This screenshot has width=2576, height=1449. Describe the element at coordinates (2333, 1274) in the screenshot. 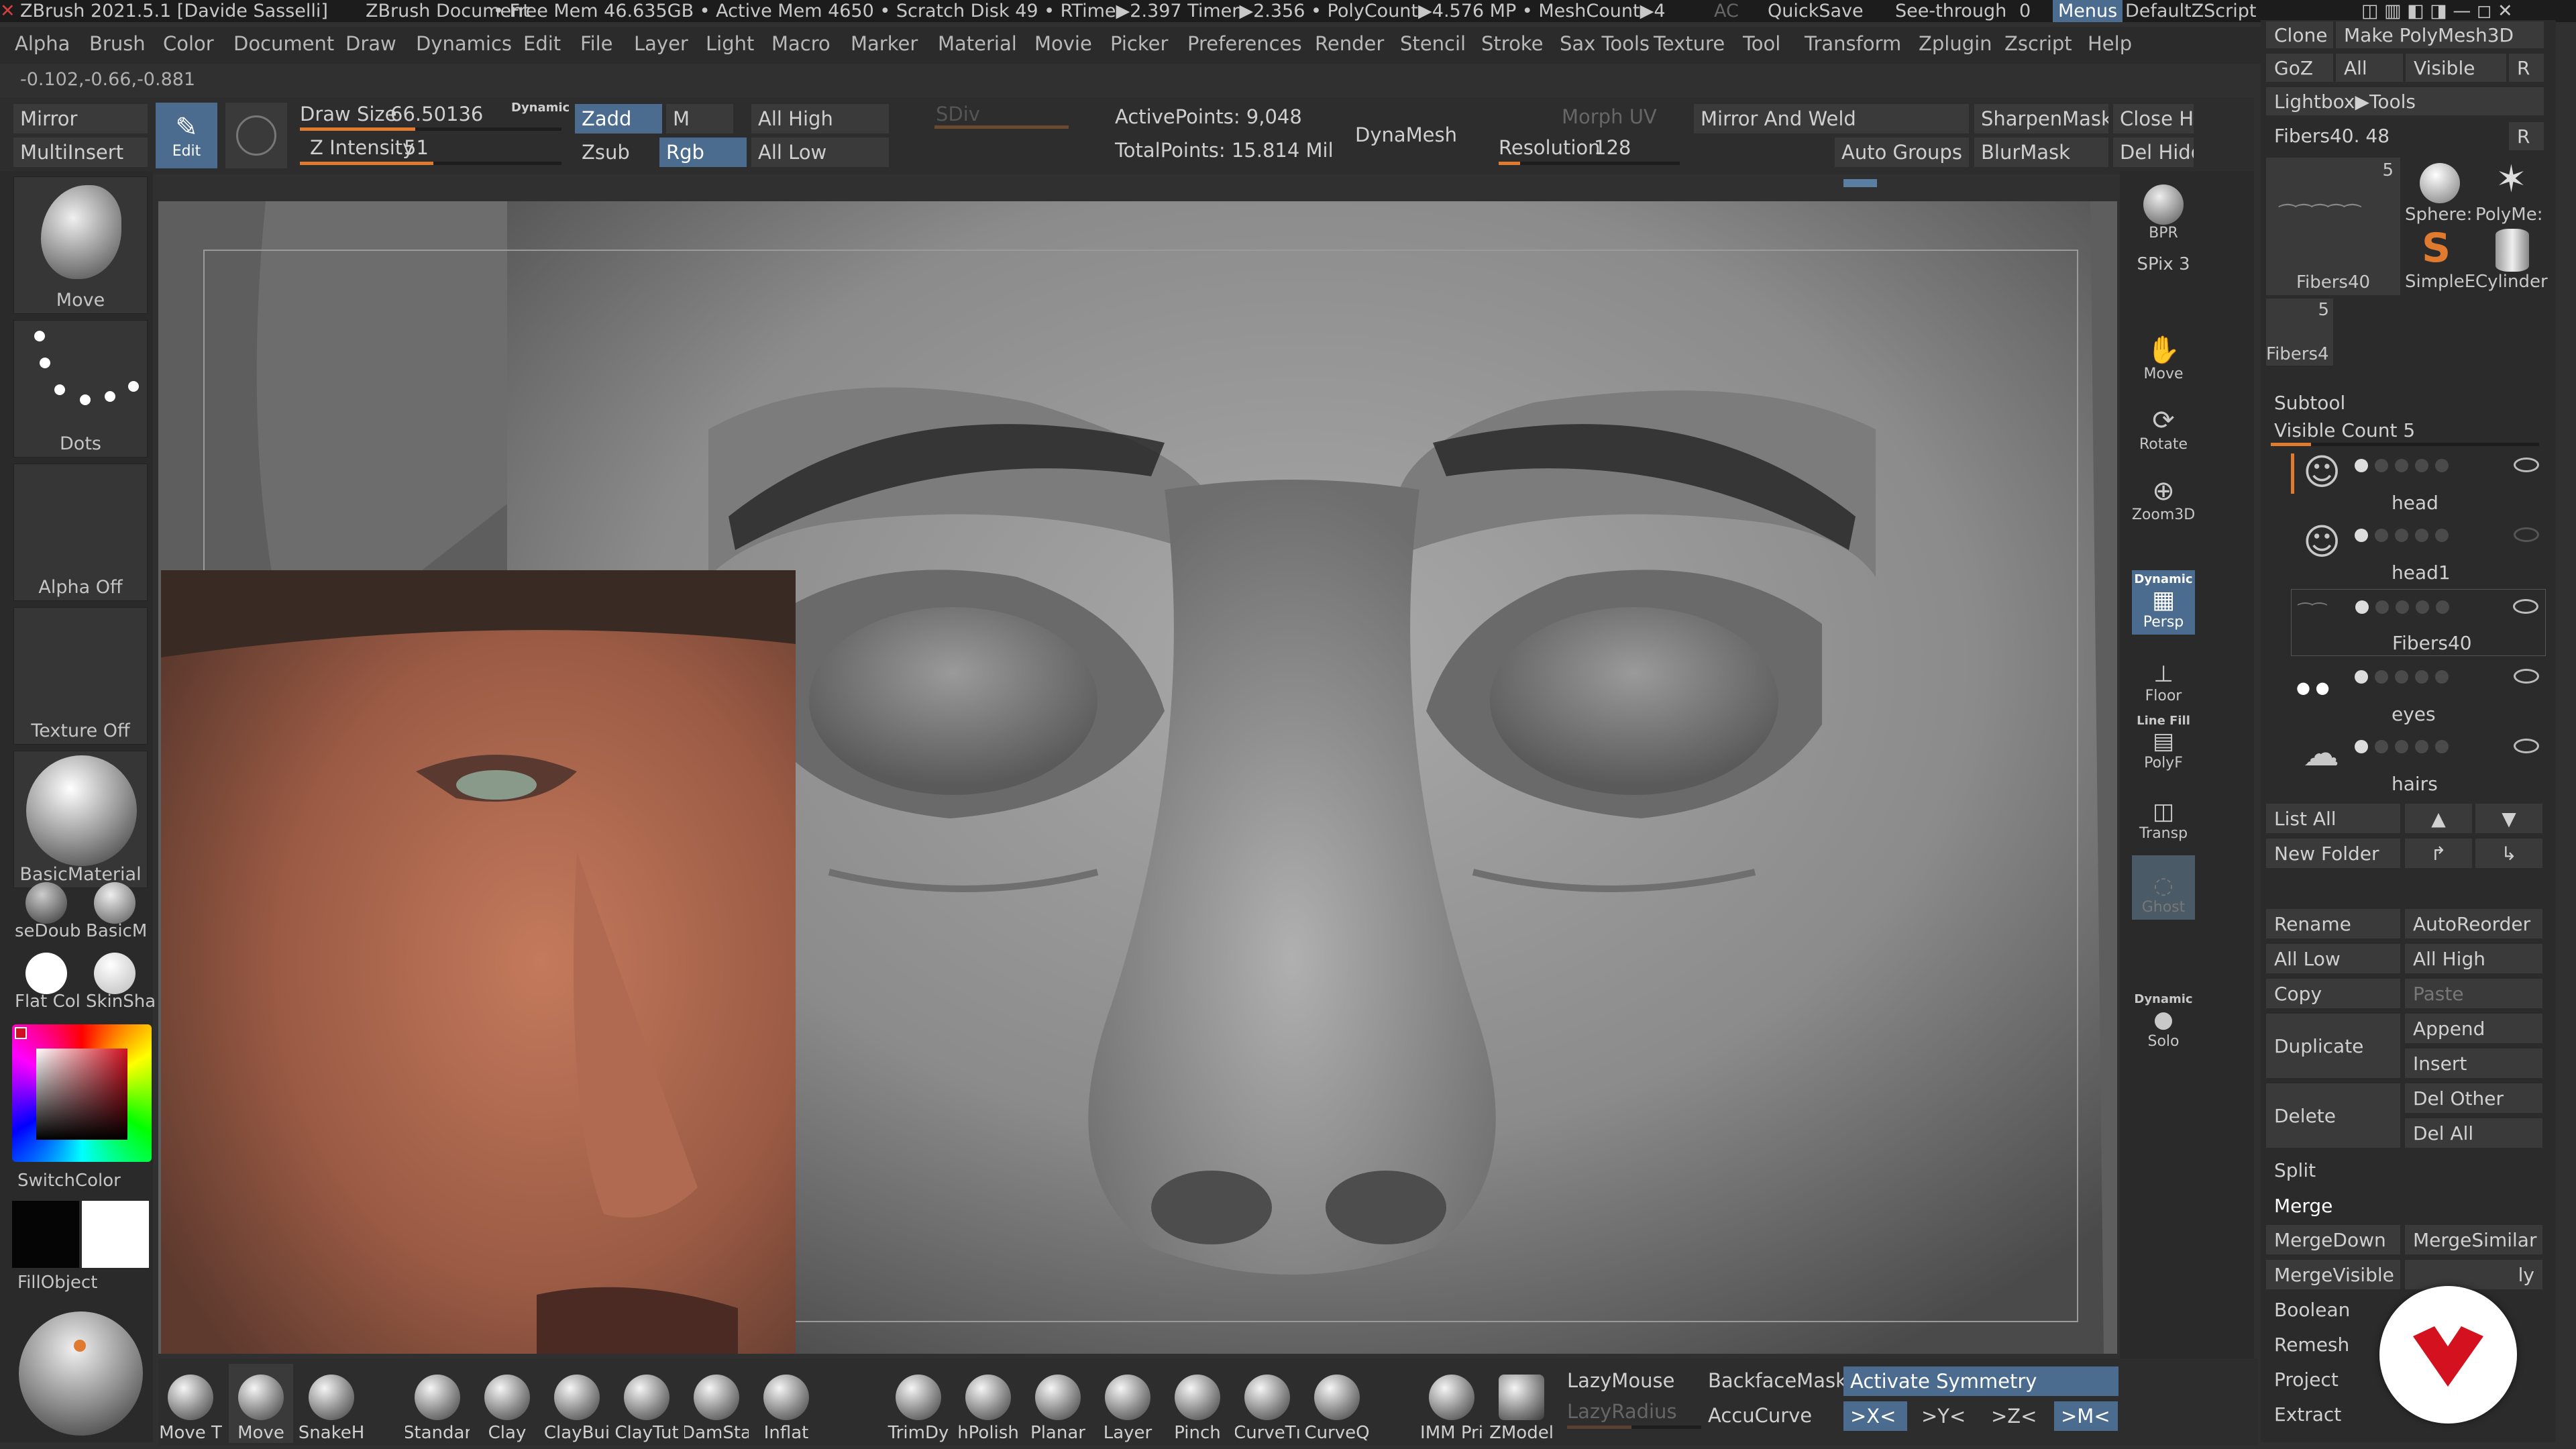

I see `merge-visible-button: MergeVisible` at that location.